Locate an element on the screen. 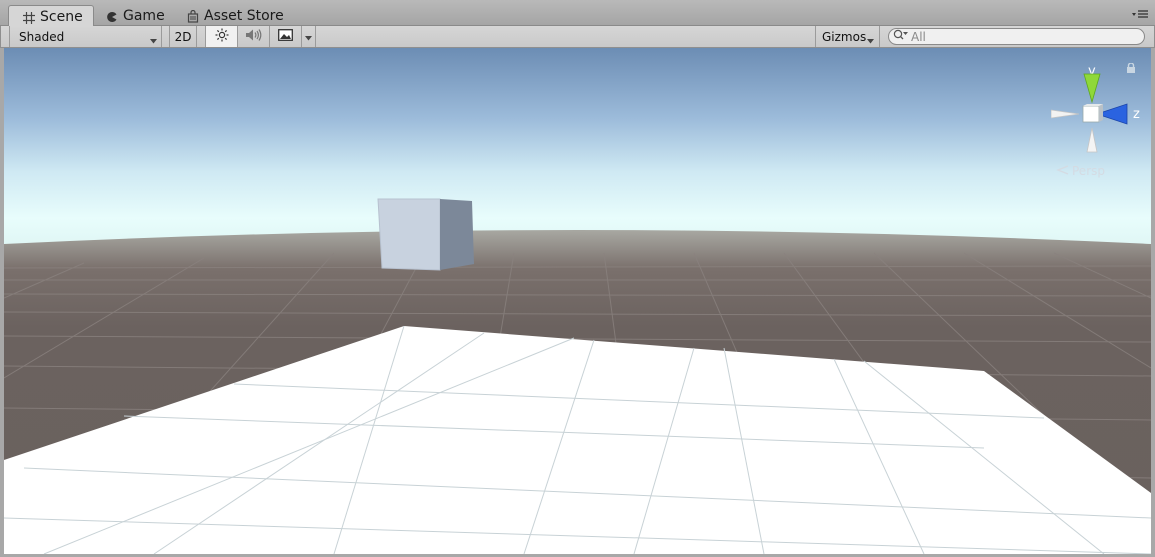  sun-icon is located at coordinates (222, 36).